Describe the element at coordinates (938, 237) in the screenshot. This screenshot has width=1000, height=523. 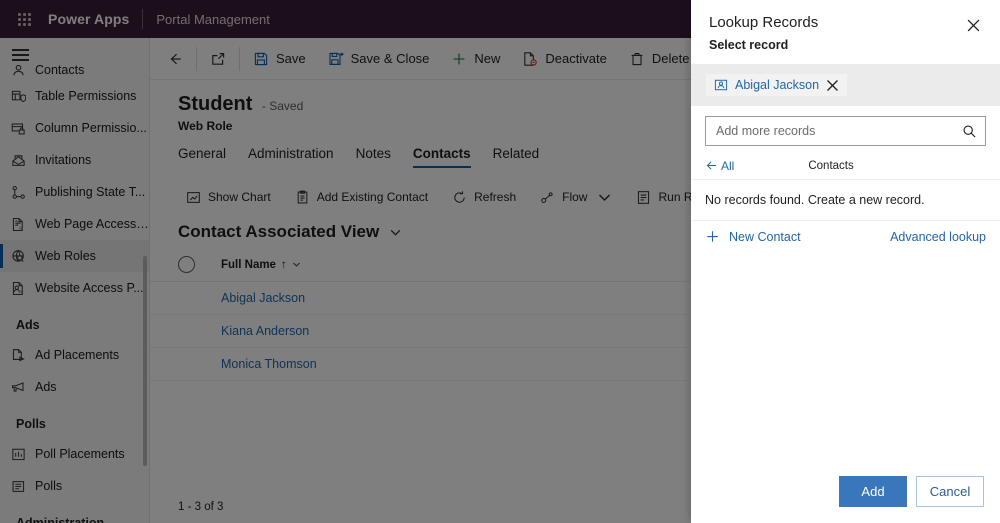
I see `advanced-lookup-link: Advanced lookup` at that location.